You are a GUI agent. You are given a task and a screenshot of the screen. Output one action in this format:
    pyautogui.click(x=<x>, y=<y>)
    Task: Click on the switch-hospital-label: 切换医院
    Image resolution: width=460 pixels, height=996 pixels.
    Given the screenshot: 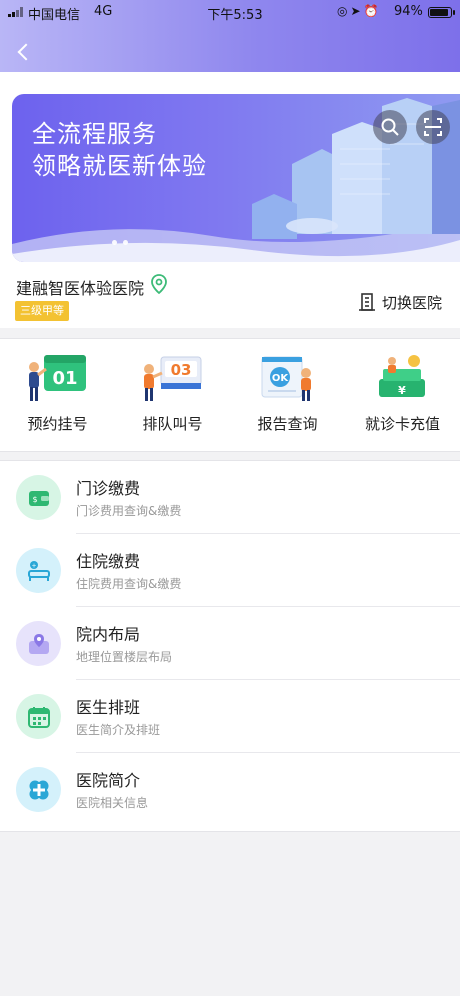 What is the action you would take?
    pyautogui.click(x=412, y=303)
    